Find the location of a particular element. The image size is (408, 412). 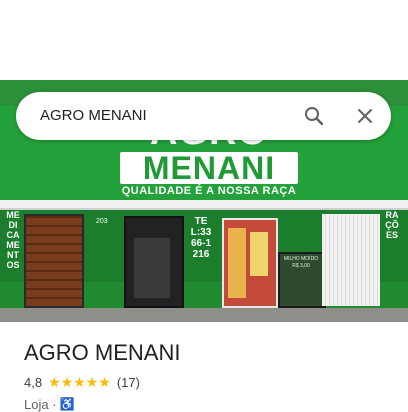

door-number: 203 is located at coordinates (102, 221).